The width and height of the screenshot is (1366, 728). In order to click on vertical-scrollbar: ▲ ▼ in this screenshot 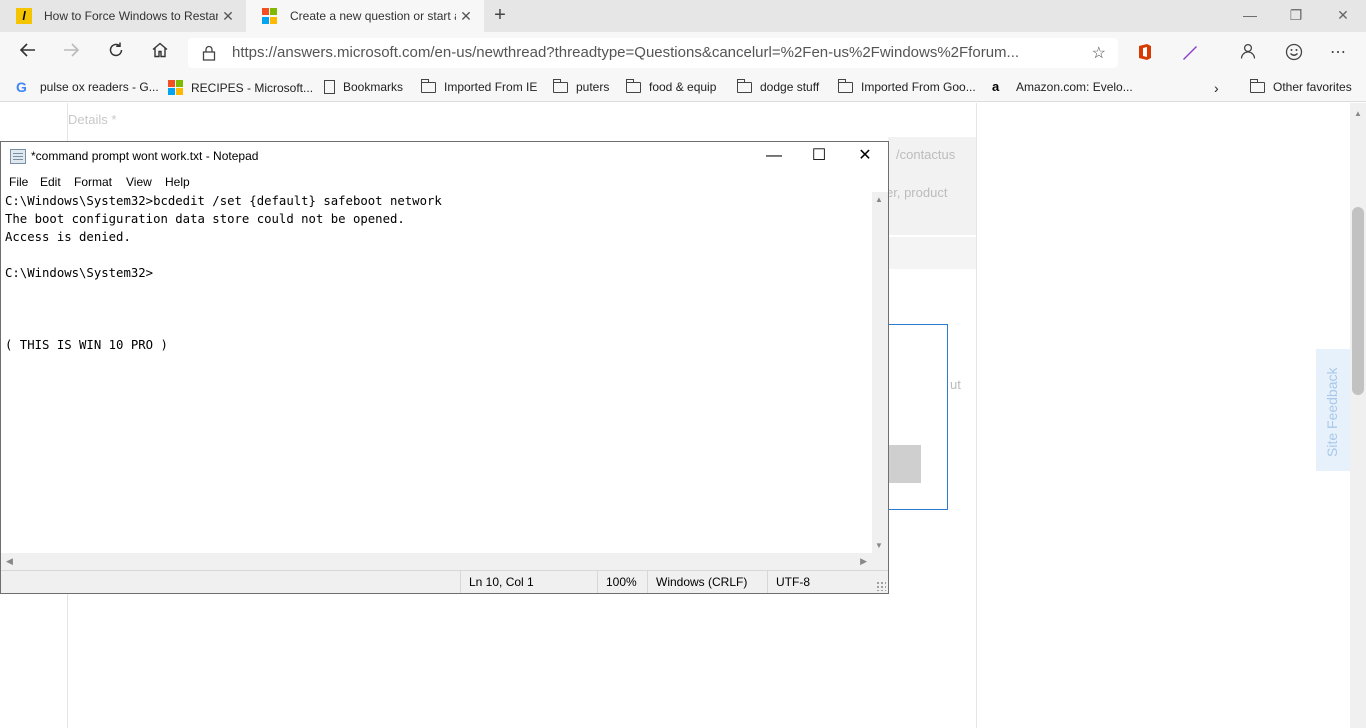, I will do `click(880, 372)`.